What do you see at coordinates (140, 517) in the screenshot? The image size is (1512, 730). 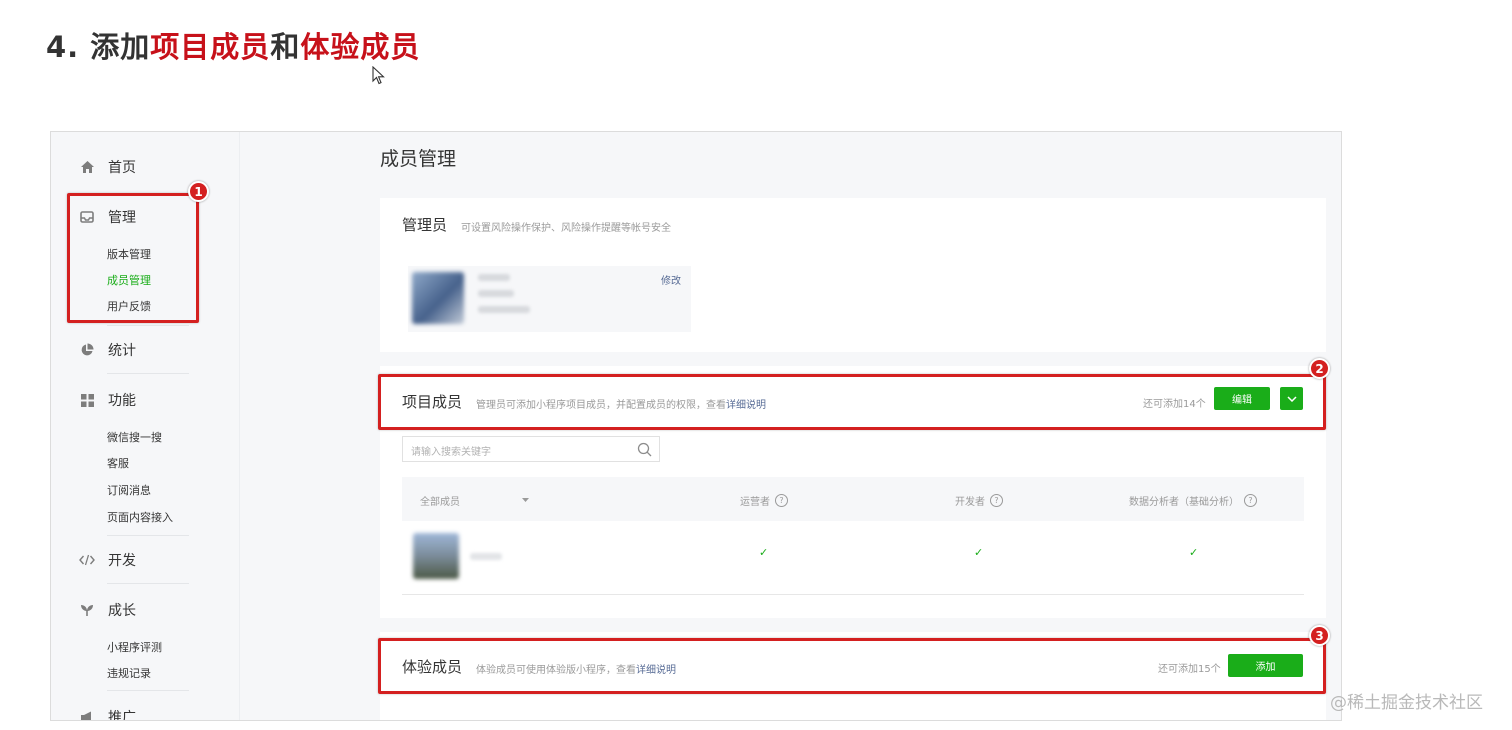 I see `sidebar-item-page-content: 页面内容接入` at bounding box center [140, 517].